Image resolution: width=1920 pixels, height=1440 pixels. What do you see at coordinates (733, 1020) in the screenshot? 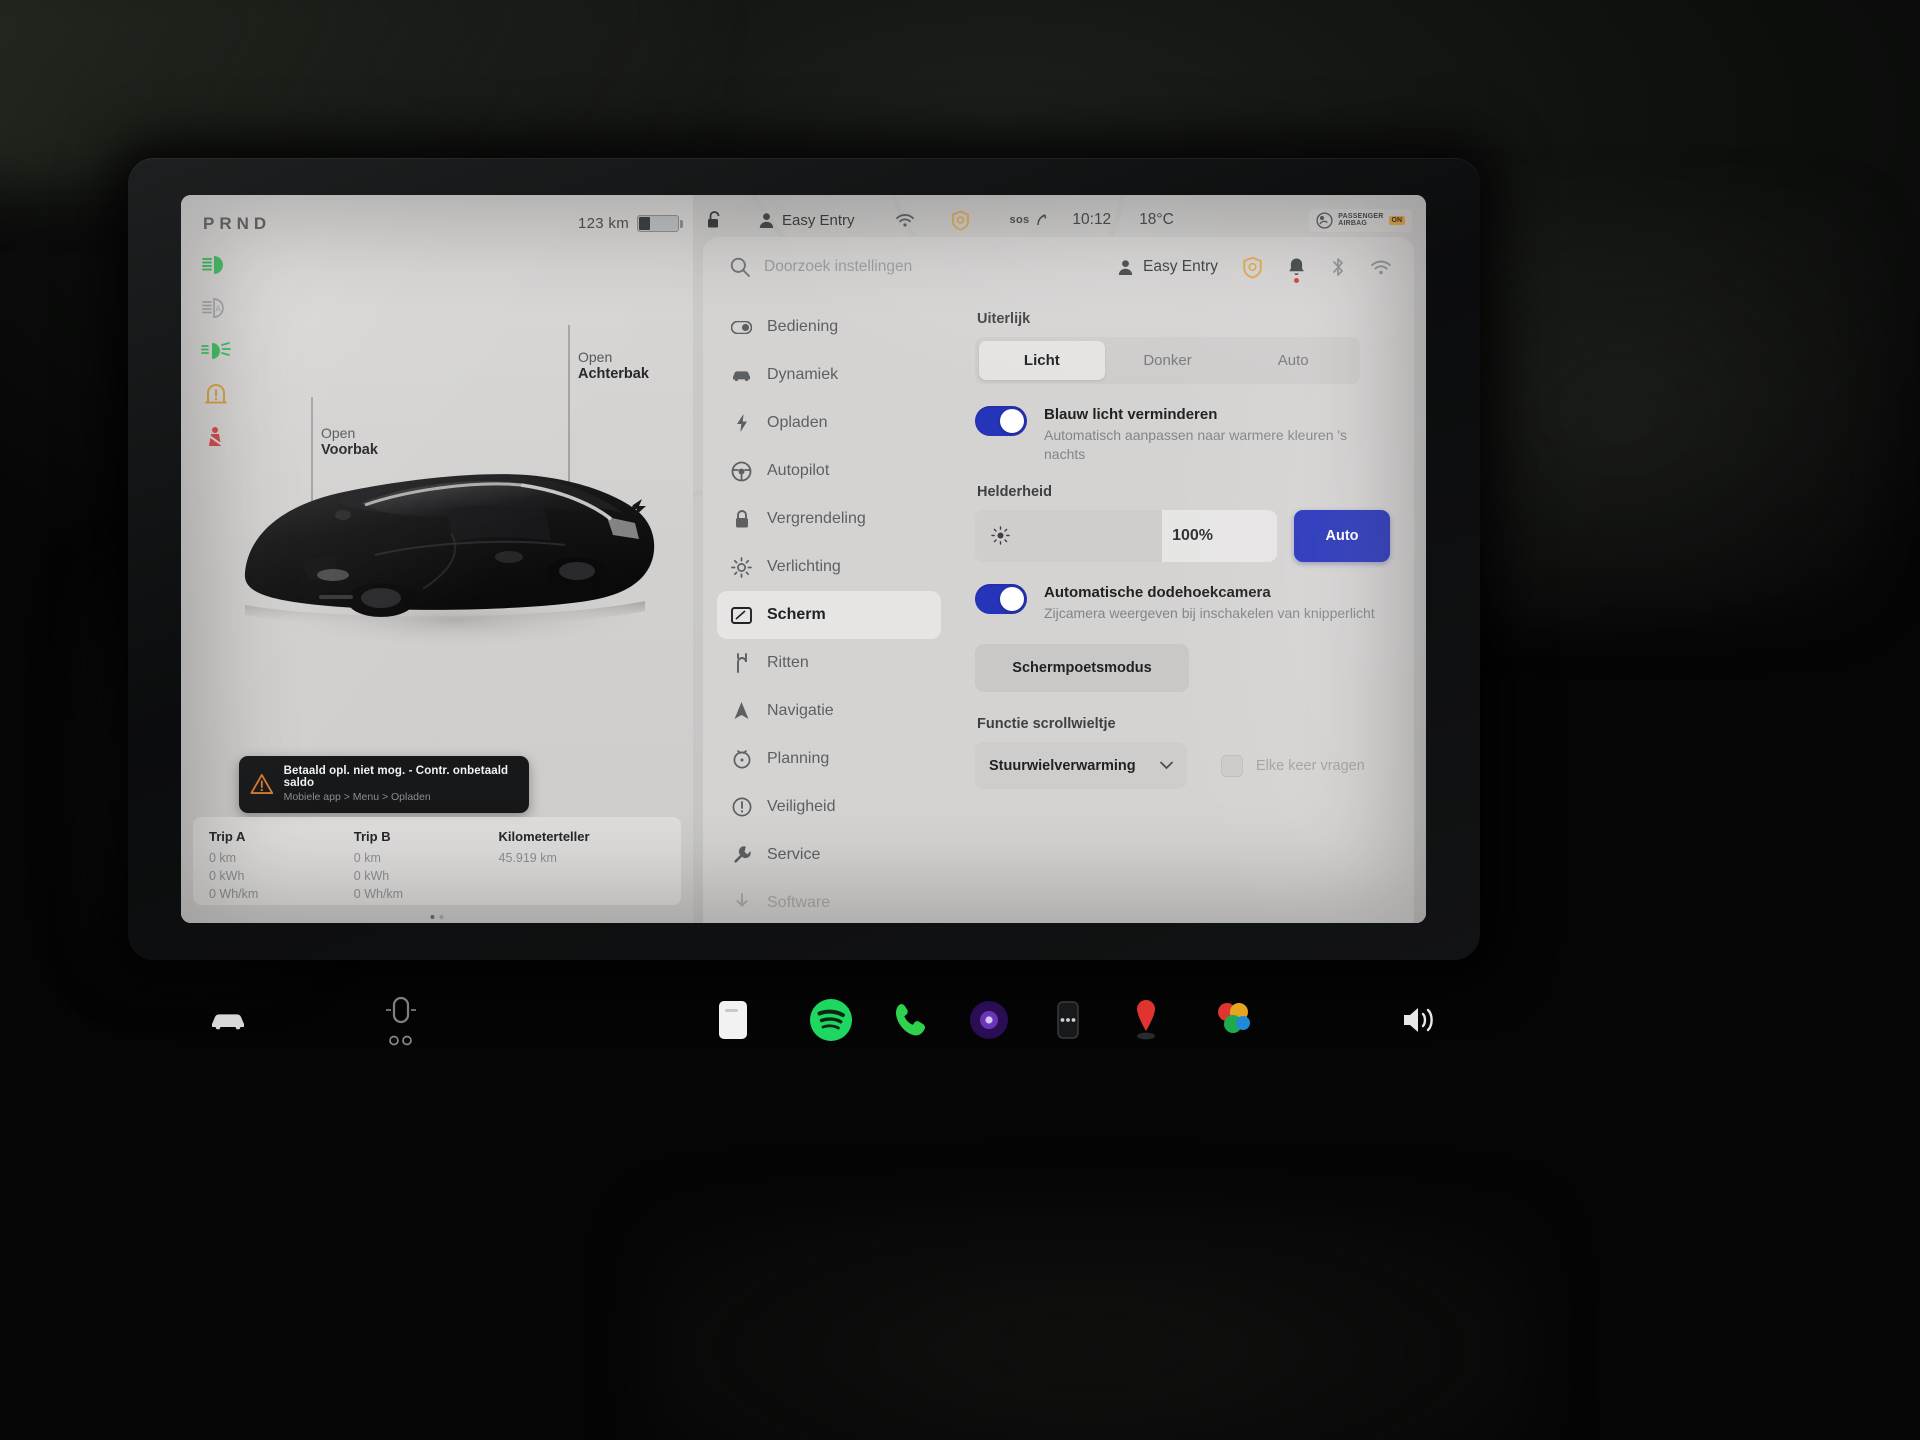
I see `taskbar-card-app` at bounding box center [733, 1020].